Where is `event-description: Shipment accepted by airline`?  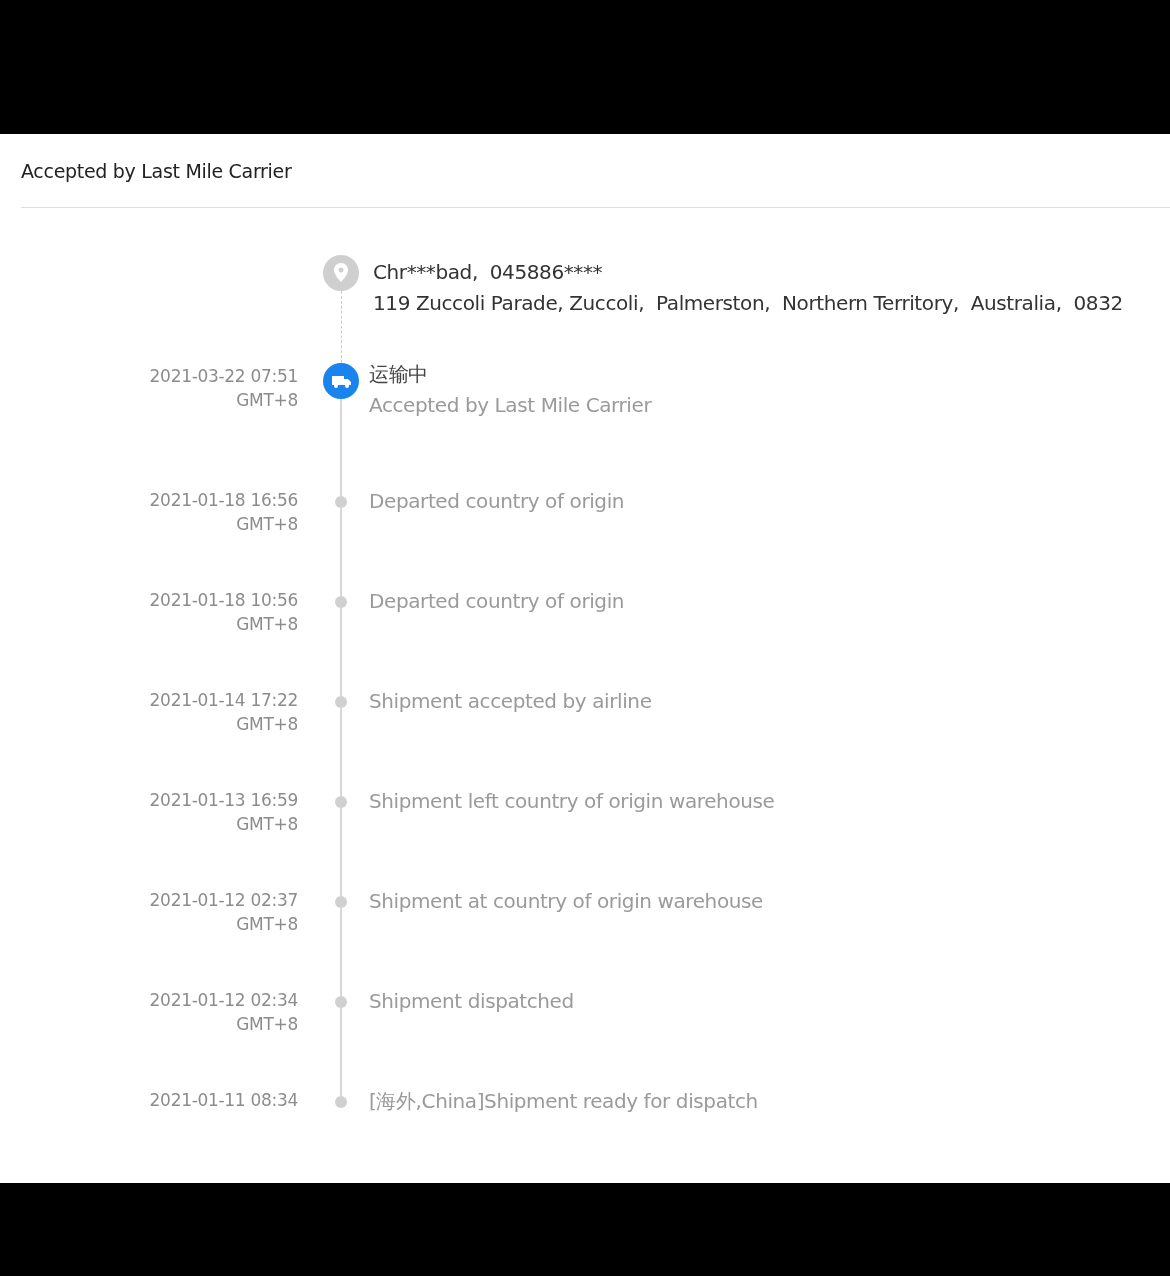 event-description: Shipment accepted by airline is located at coordinates (511, 701).